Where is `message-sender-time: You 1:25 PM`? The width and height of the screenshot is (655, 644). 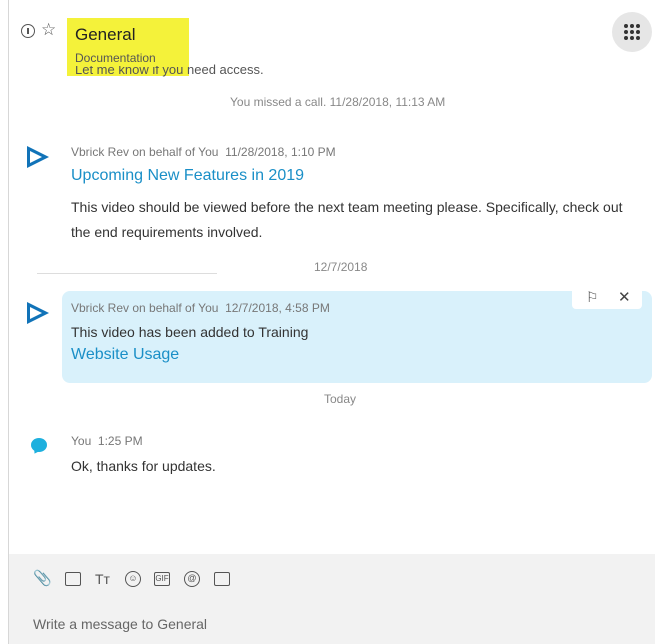 message-sender-time: You 1:25 PM is located at coordinates (107, 441).